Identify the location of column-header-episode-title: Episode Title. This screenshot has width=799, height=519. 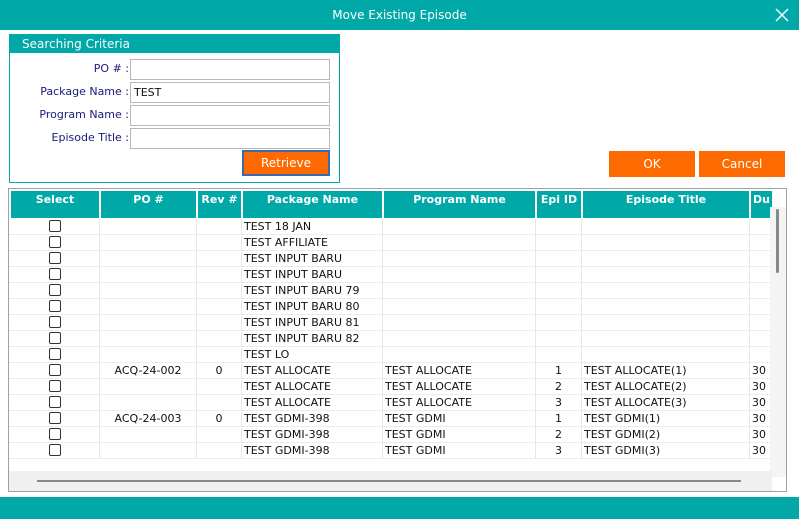
(666, 204).